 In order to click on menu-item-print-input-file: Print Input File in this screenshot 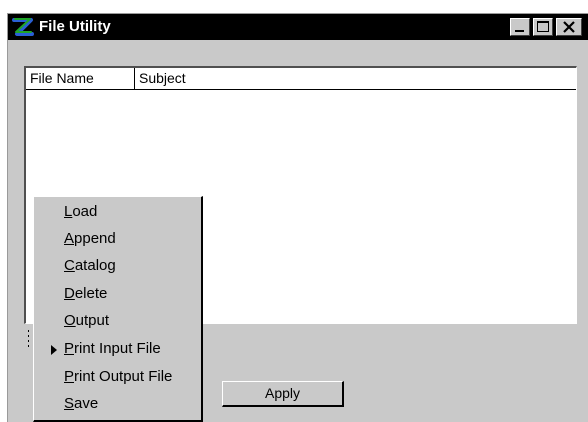, I will do `click(106, 349)`.